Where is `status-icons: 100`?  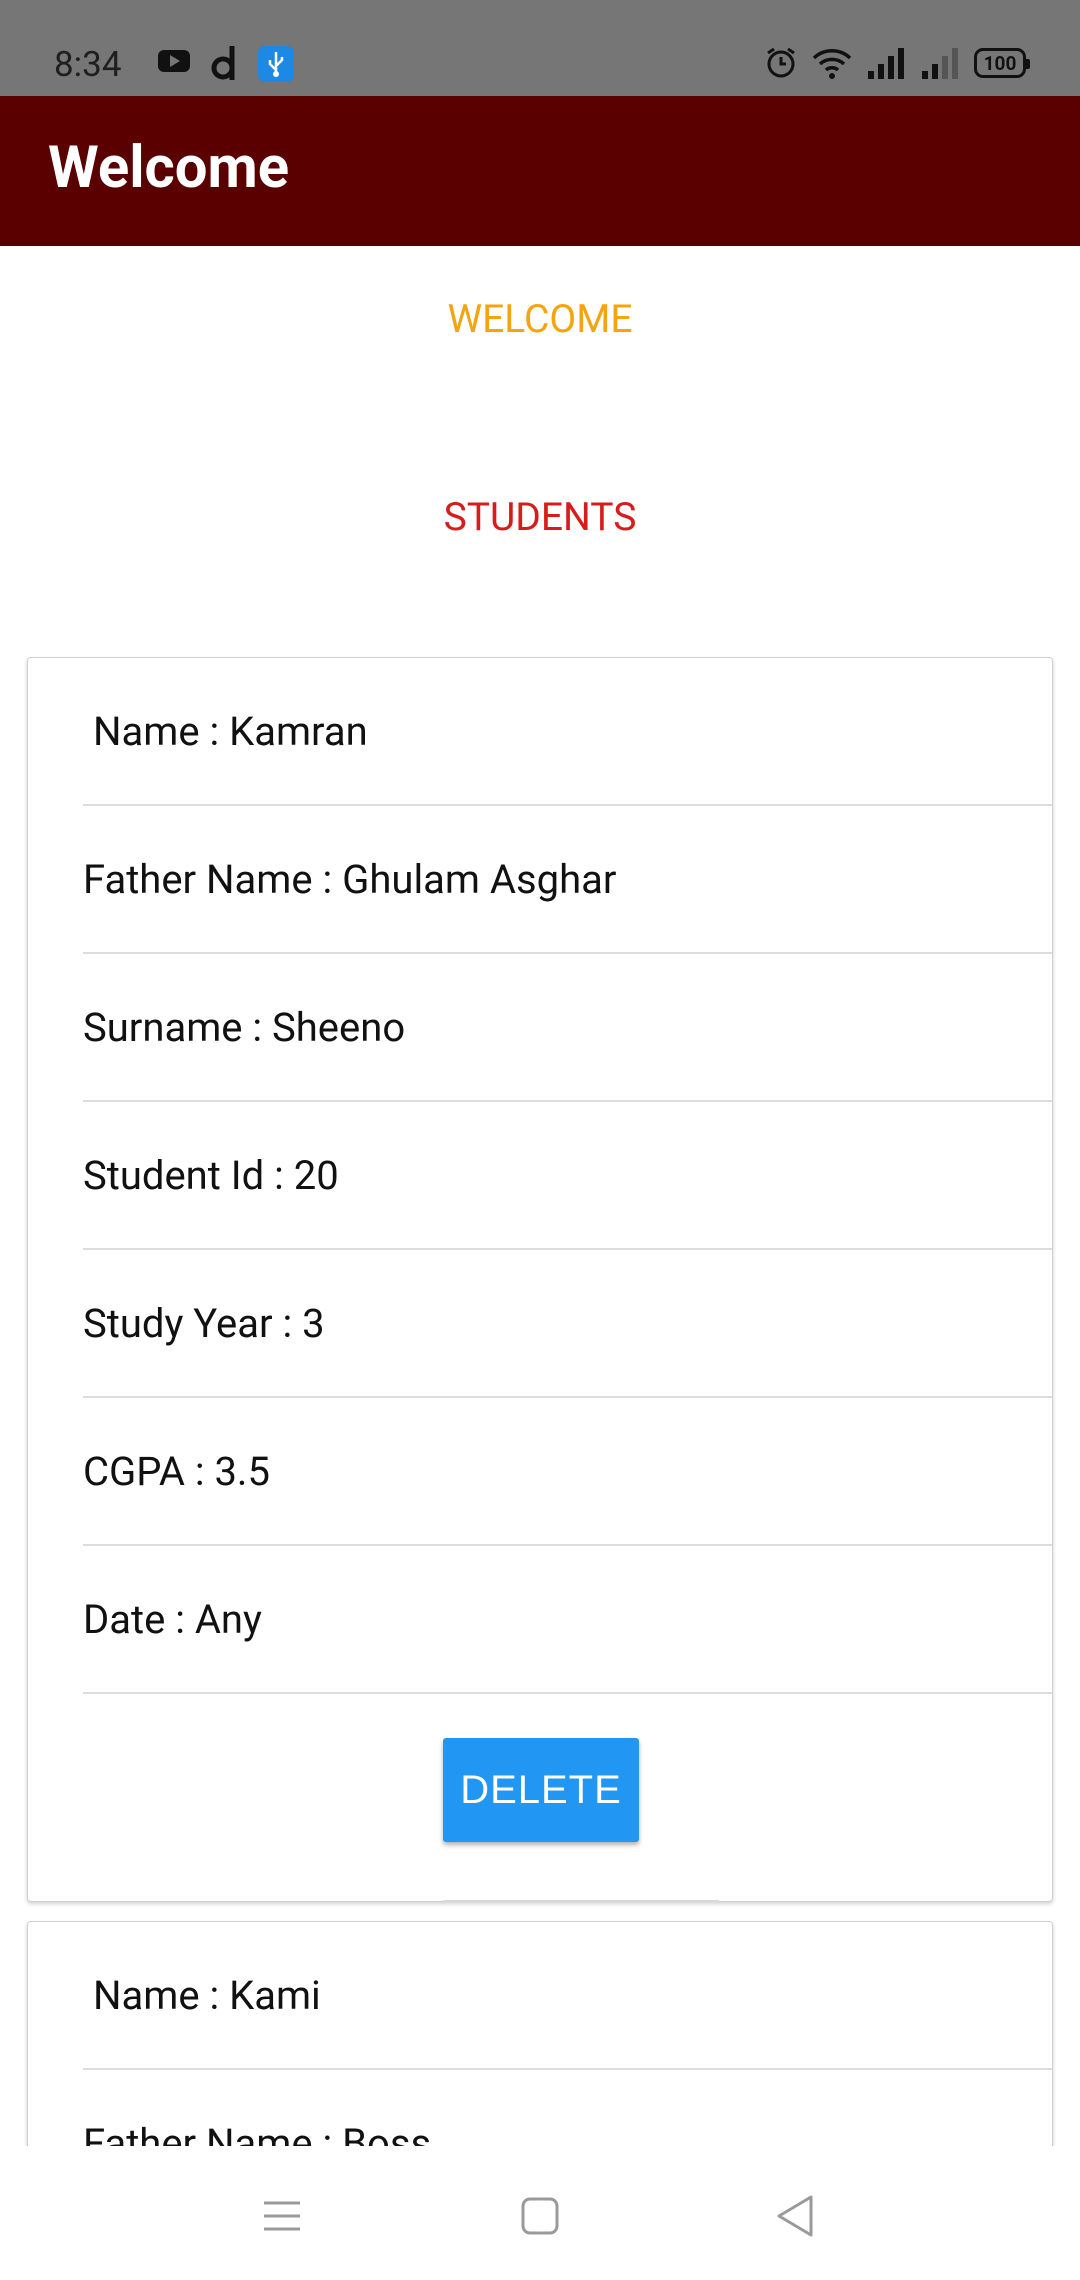 status-icons: 100 is located at coordinates (897, 63).